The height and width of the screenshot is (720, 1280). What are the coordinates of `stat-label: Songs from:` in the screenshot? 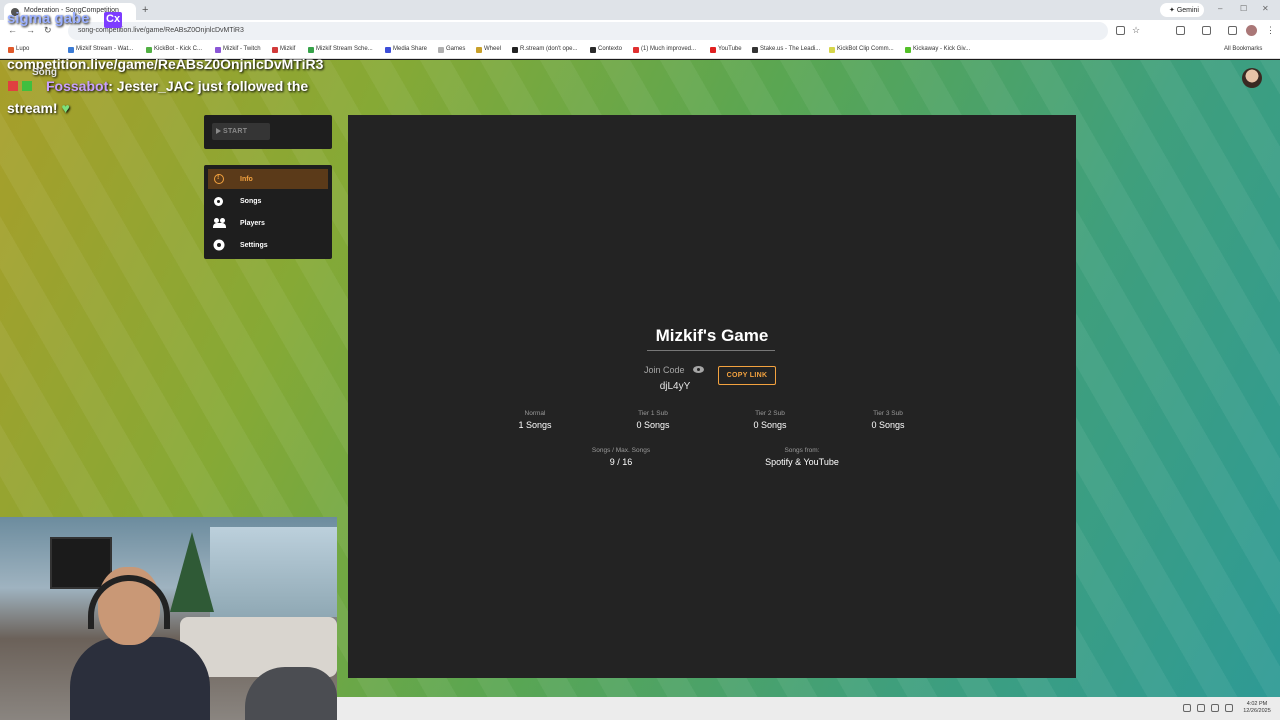 It's located at (802, 450).